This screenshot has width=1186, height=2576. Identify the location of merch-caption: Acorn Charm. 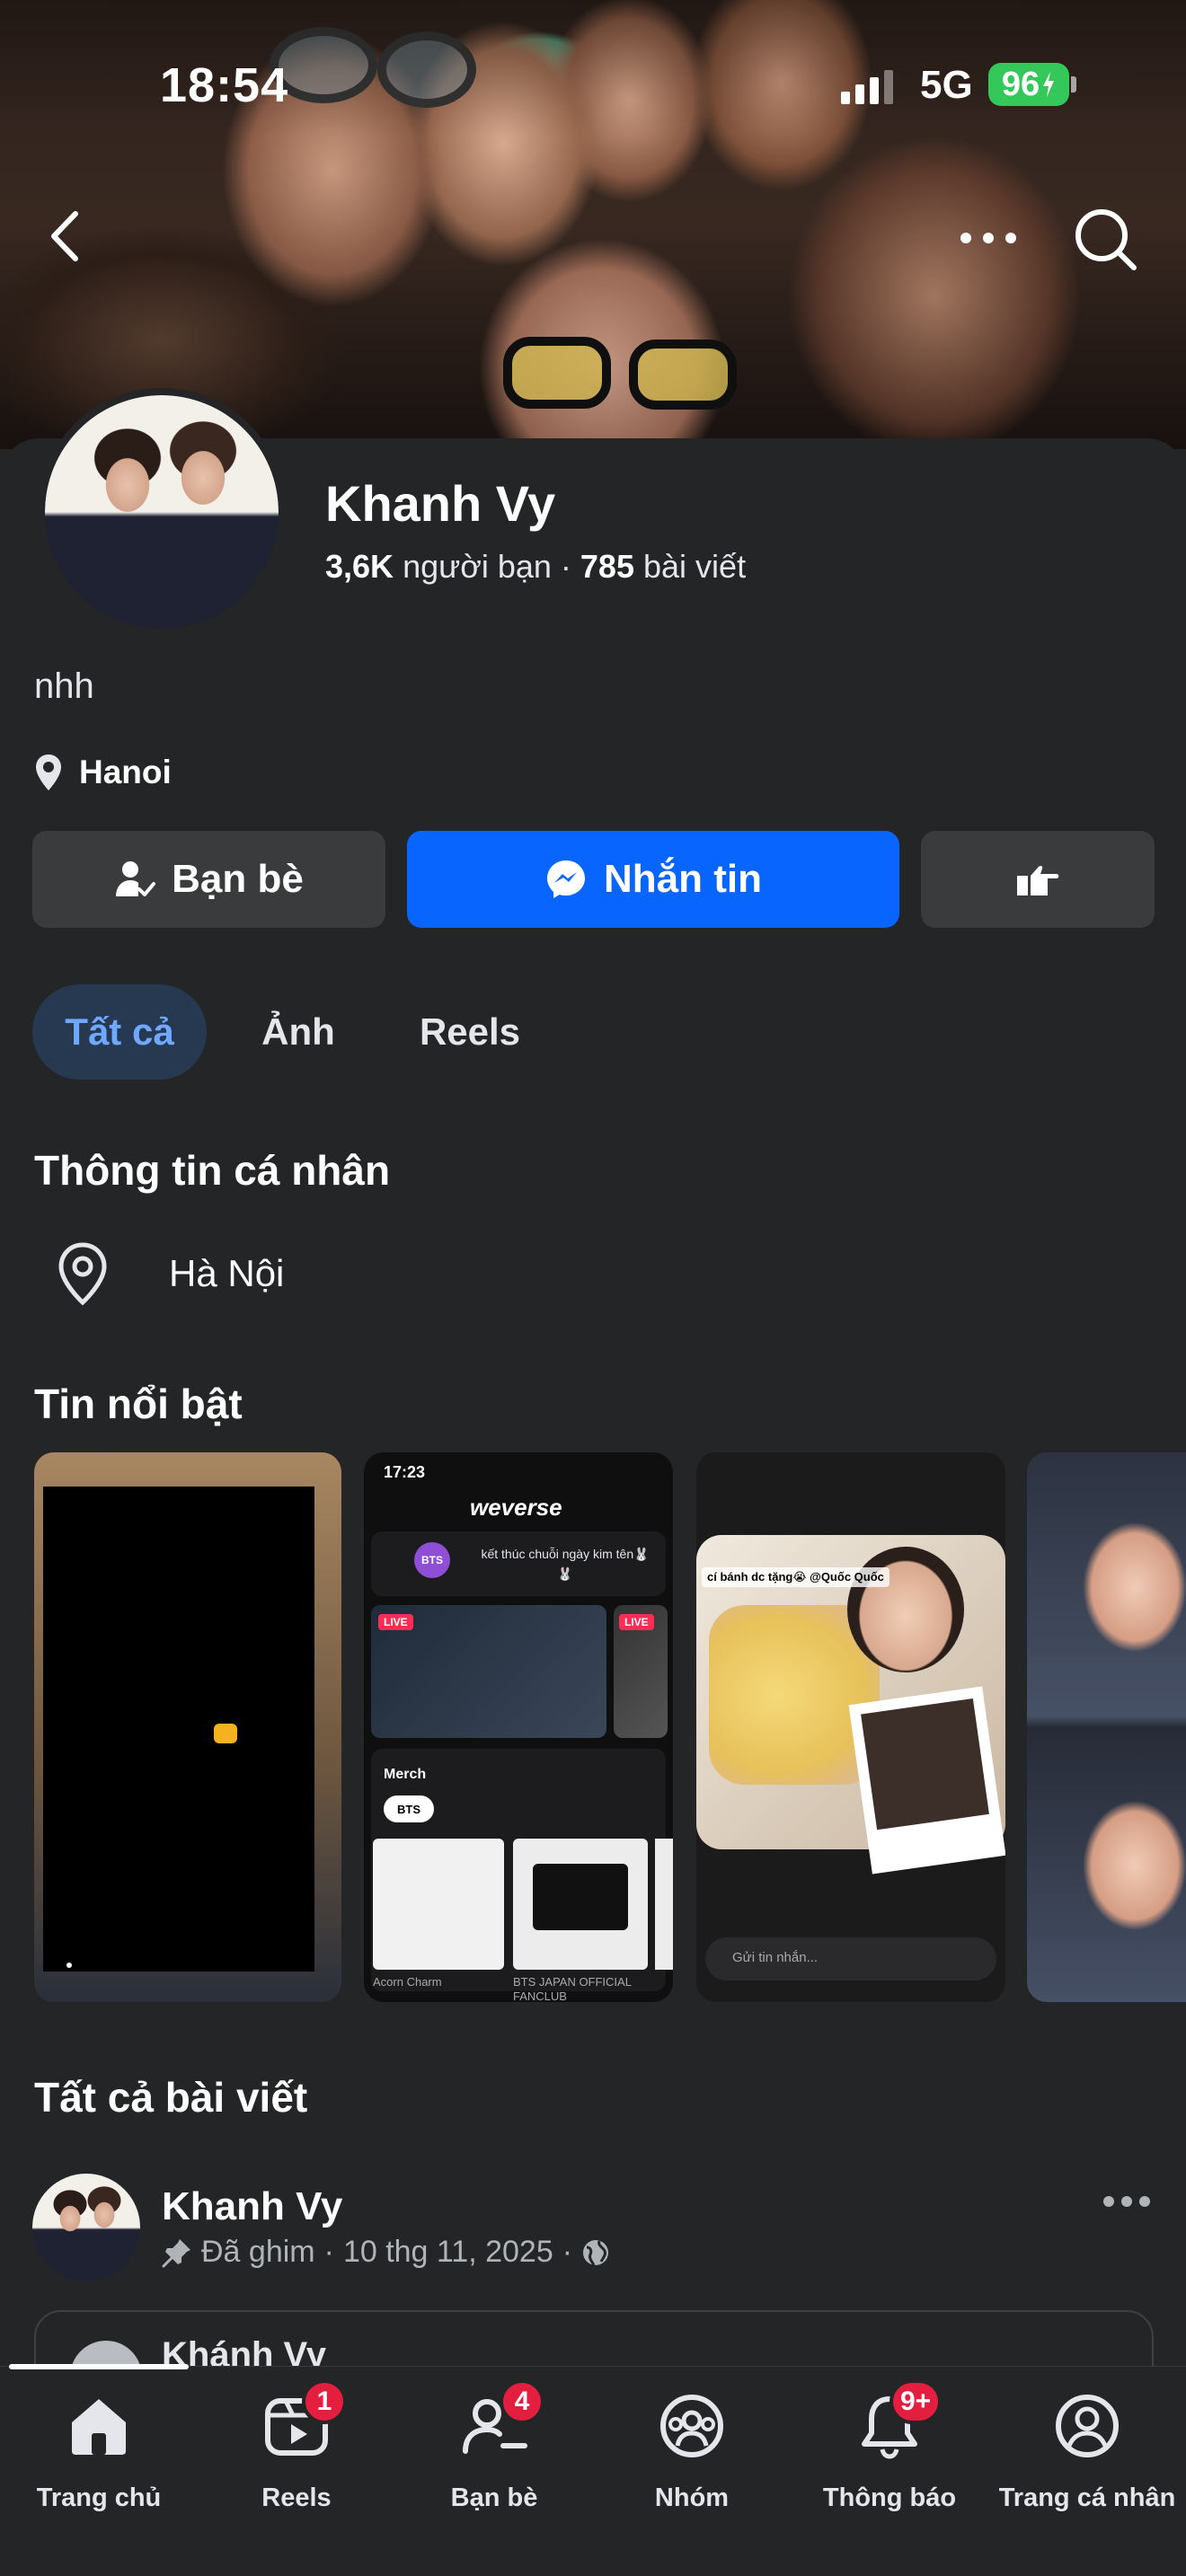
(407, 1982).